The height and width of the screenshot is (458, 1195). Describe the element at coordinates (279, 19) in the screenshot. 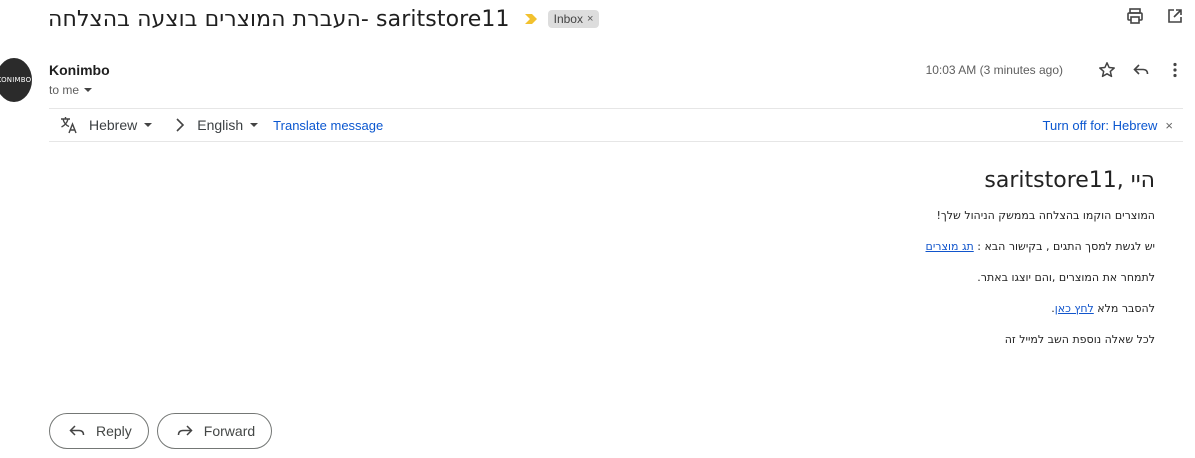

I see `email-subject: העברת המוצרים בוצעה בהצלחה- saritstore11` at that location.